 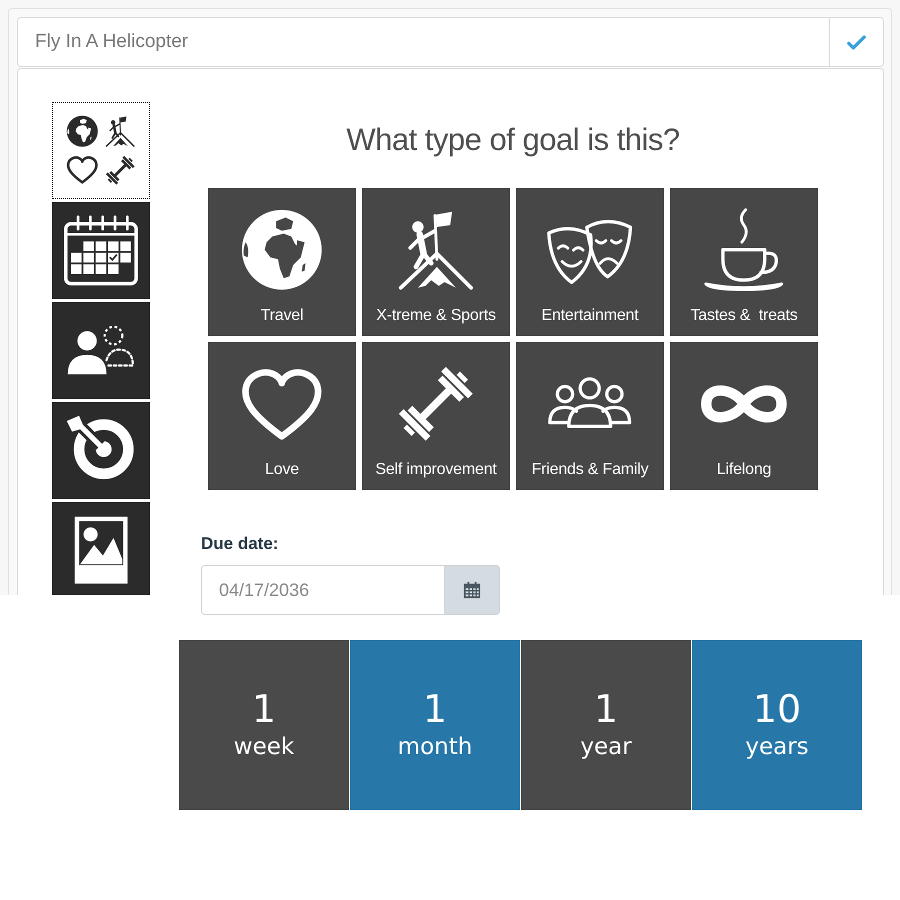 I want to click on goal-type-tile: Love, so click(x=282, y=416).